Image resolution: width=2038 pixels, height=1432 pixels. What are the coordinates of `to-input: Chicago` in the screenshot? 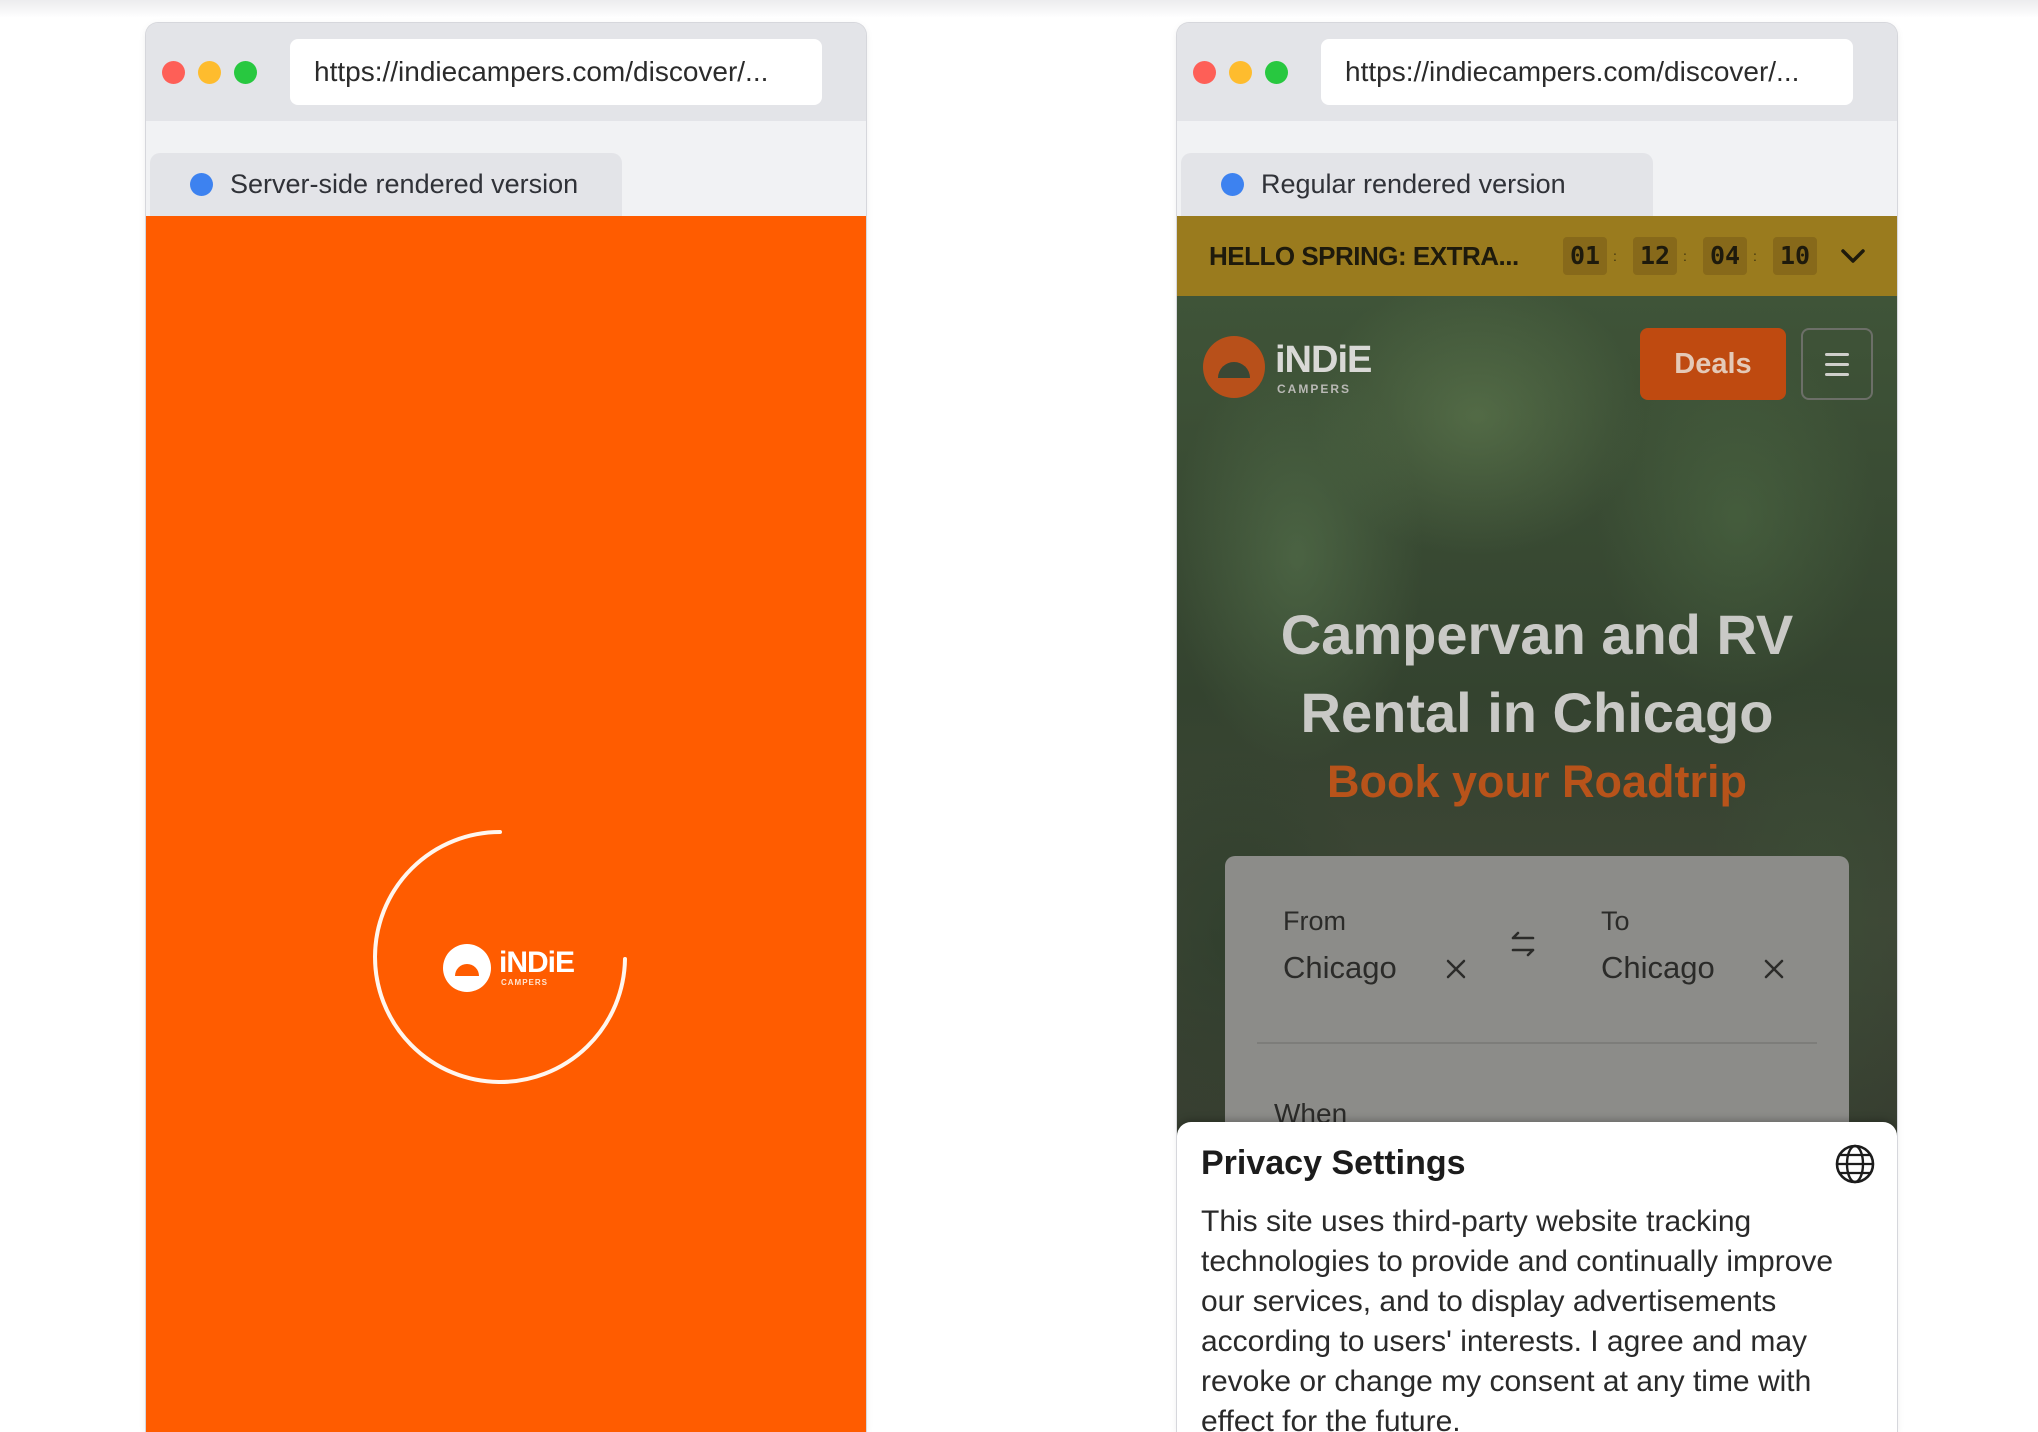 It's located at (1658, 968).